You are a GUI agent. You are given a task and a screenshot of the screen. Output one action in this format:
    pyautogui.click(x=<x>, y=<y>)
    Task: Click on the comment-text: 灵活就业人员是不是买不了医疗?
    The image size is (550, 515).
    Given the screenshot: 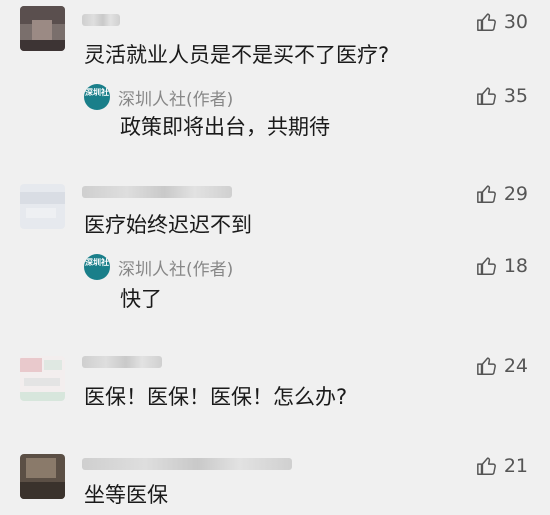 What is the action you would take?
    pyautogui.click(x=237, y=55)
    